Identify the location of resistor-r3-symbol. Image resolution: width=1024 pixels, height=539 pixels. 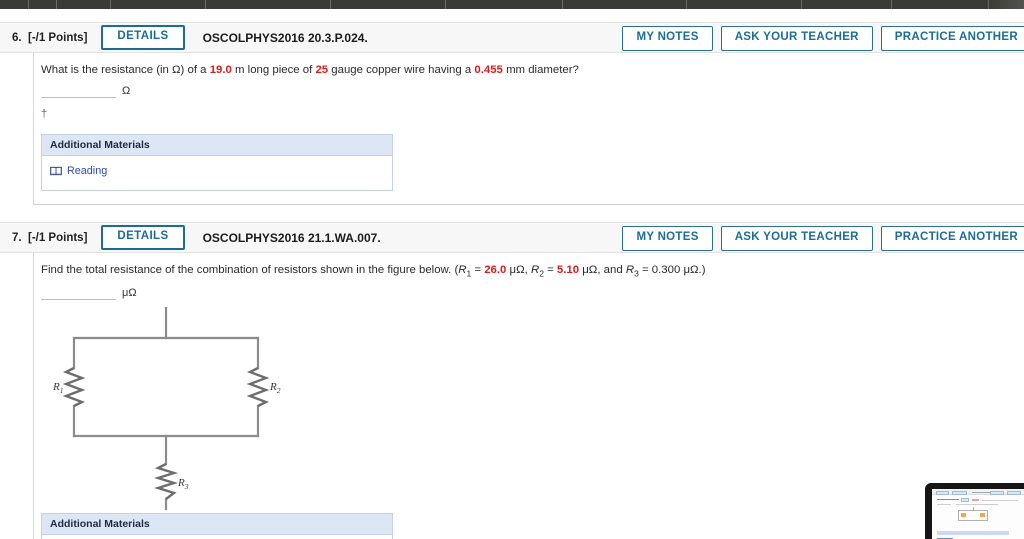
(166, 481).